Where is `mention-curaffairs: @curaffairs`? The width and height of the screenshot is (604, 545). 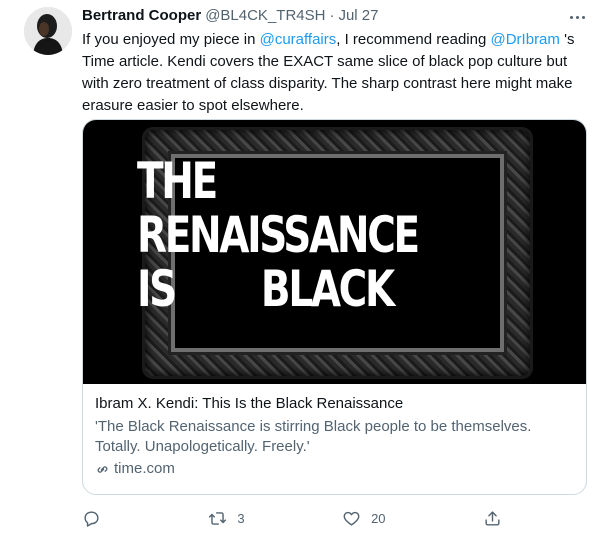
mention-curaffairs: @curaffairs is located at coordinates (298, 39).